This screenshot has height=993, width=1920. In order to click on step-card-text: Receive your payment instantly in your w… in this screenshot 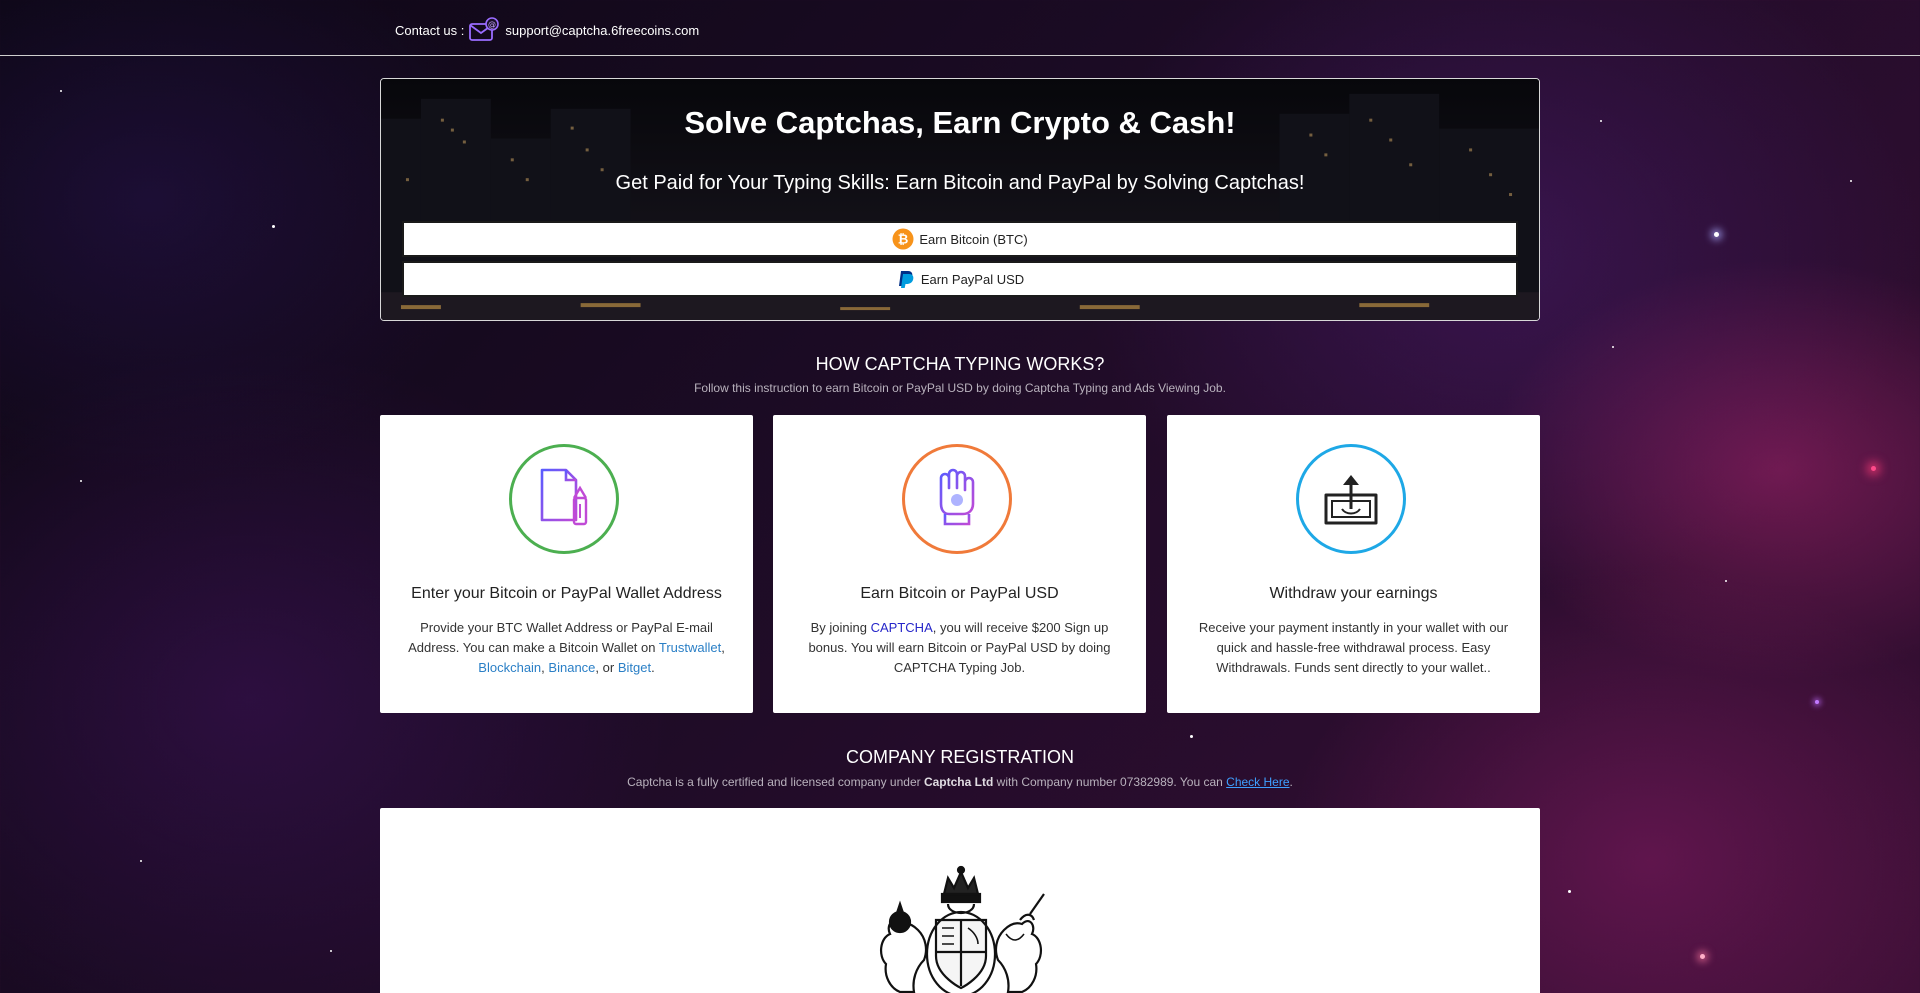, I will do `click(1353, 647)`.